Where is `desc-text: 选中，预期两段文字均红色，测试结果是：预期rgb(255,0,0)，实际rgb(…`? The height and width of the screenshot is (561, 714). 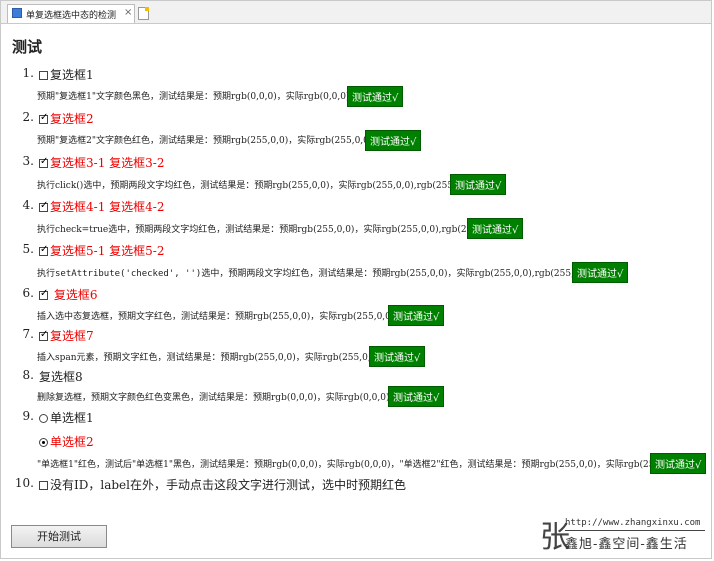 desc-text: 选中，预期两段文字均红色，测试结果是：预期rgb(255,0,0)，实际rgb(… is located at coordinates (396, 274).